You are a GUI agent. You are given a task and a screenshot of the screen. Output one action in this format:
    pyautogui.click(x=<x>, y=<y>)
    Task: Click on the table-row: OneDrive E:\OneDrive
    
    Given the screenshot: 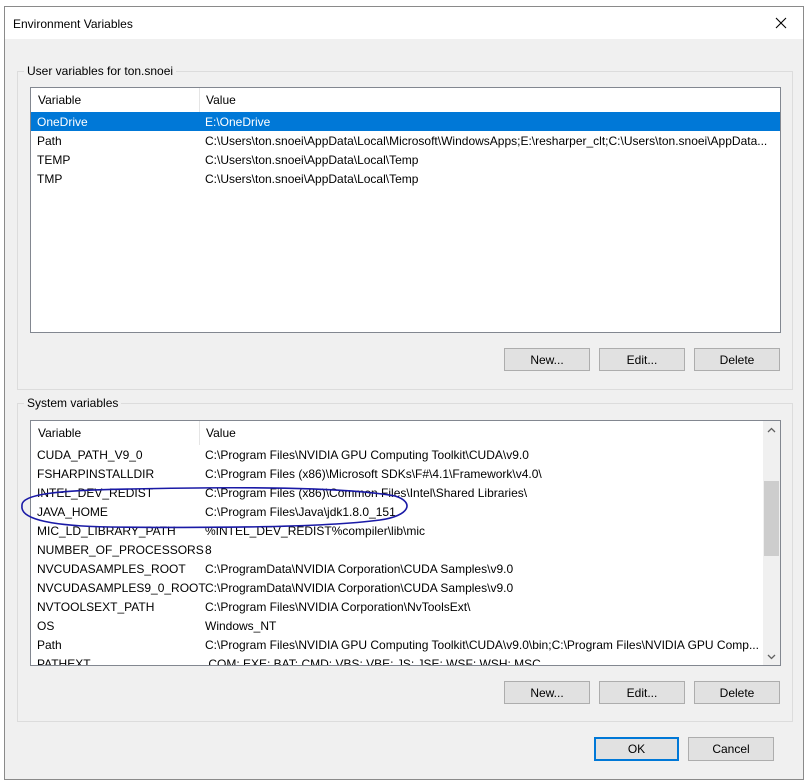 What is the action you would take?
    pyautogui.click(x=405, y=121)
    